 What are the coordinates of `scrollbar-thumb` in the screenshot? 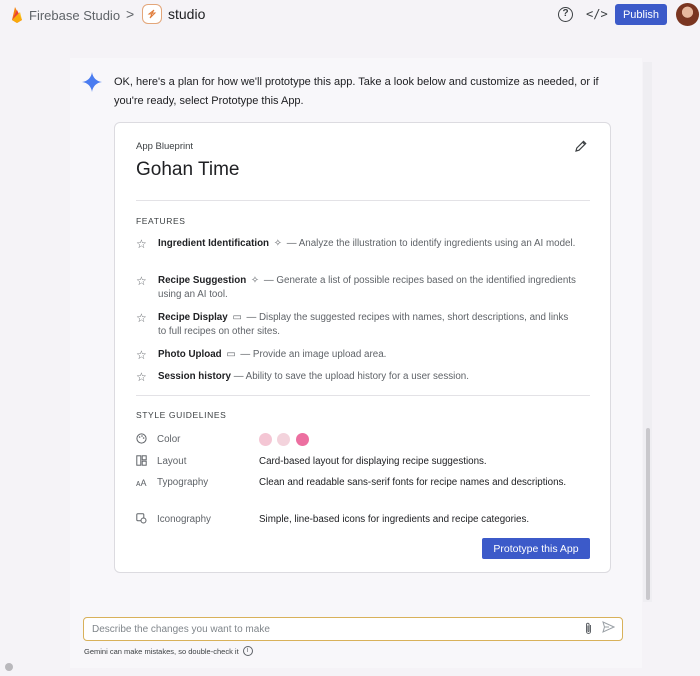 It's located at (648, 514).